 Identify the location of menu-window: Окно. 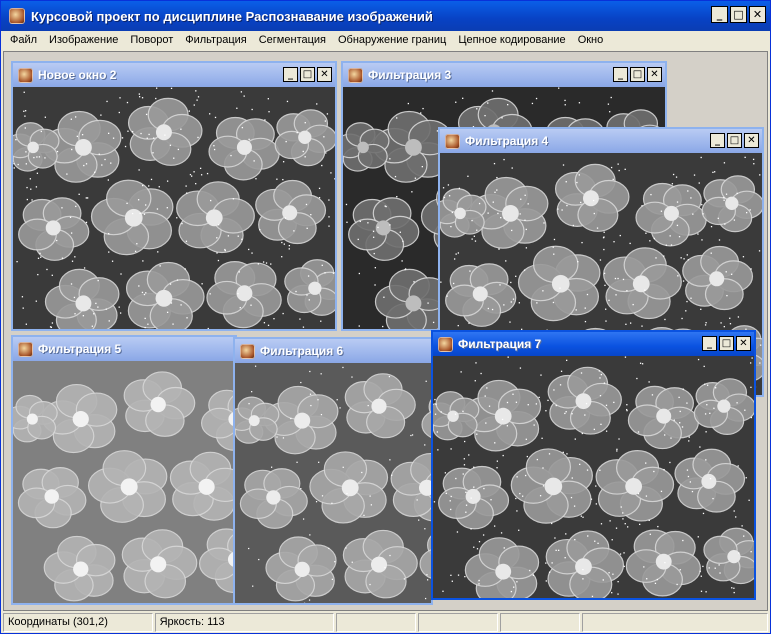
(591, 40).